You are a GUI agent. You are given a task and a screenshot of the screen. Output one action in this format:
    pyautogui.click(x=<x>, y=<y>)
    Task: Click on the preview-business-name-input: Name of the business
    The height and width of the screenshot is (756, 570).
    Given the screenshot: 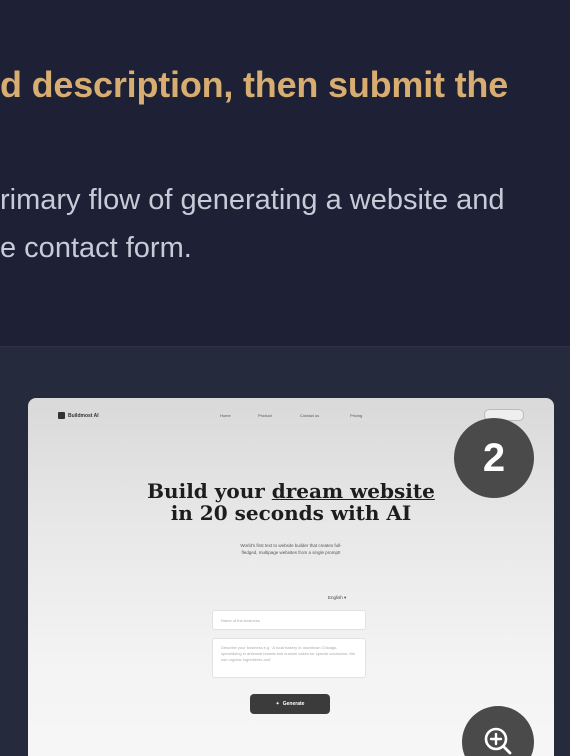 What is the action you would take?
    pyautogui.click(x=289, y=620)
    